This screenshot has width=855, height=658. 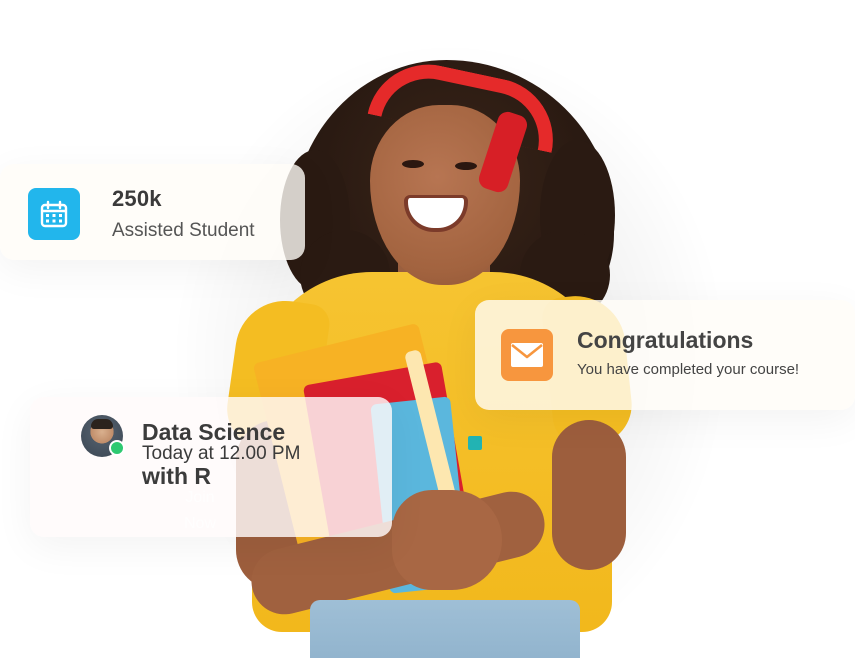 I want to click on calendar-icon-tile, so click(x=54, y=214).